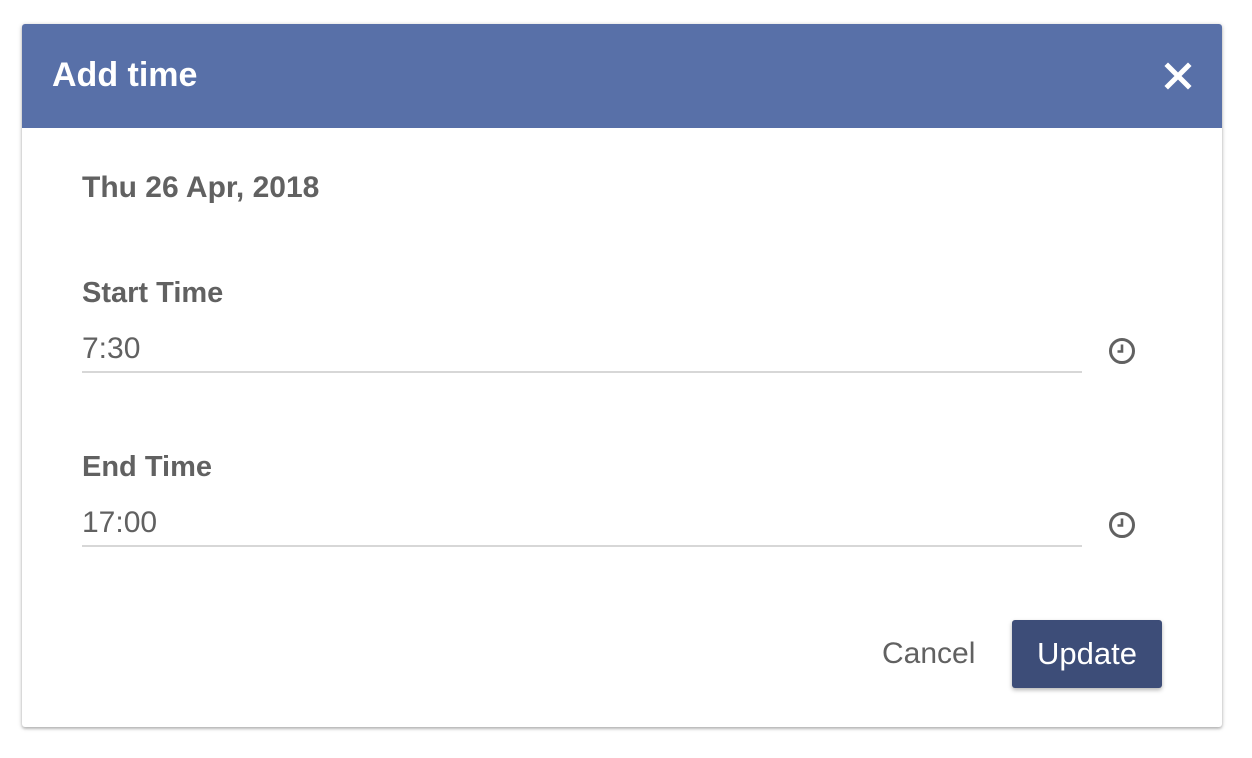 The height and width of the screenshot is (758, 1252). I want to click on dialog-title: Add time, so click(125, 75).